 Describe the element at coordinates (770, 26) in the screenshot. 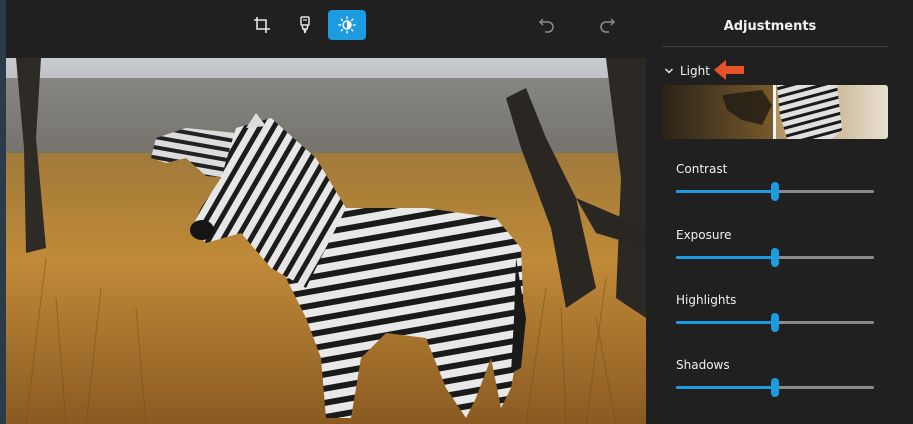

I see `panel-title: Adjustments` at that location.